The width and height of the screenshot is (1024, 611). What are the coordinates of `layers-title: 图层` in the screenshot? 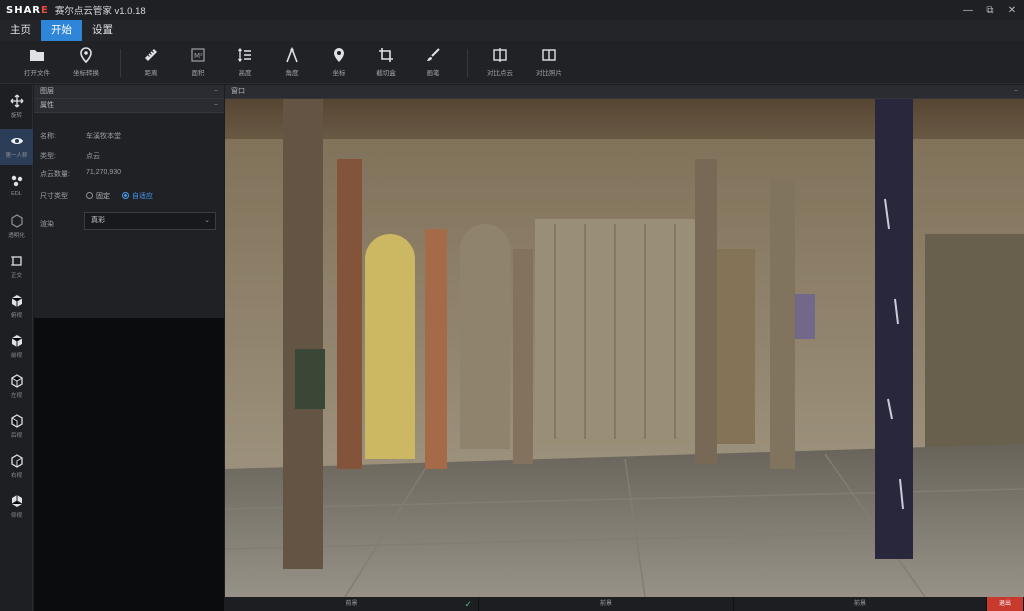 It's located at (47, 91).